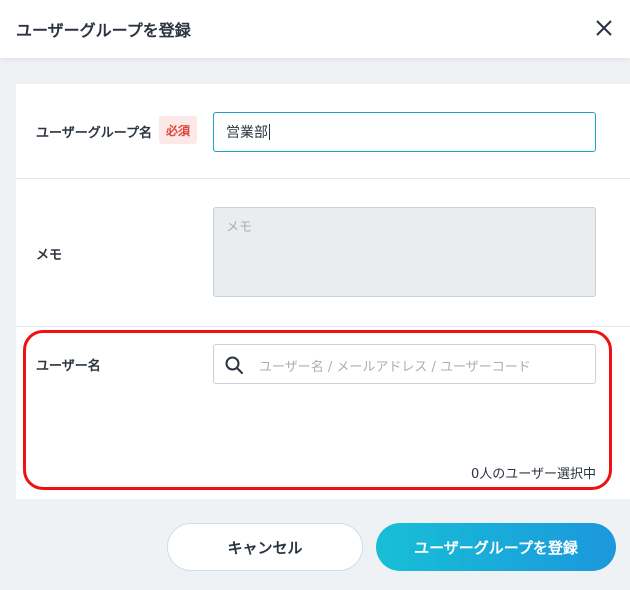 Image resolution: width=630 pixels, height=590 pixels. I want to click on close-button, so click(604, 28).